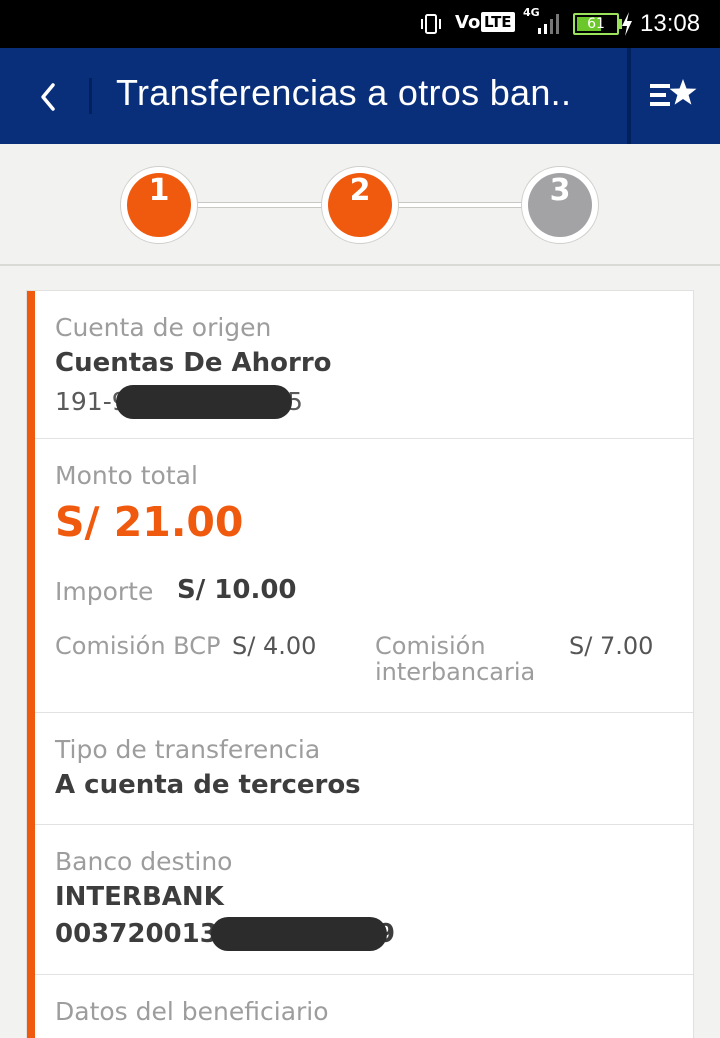  Describe the element at coordinates (364, 900) in the screenshot. I see `destination-bank-section: Banco destino INTERBANK 003720013 9` at that location.